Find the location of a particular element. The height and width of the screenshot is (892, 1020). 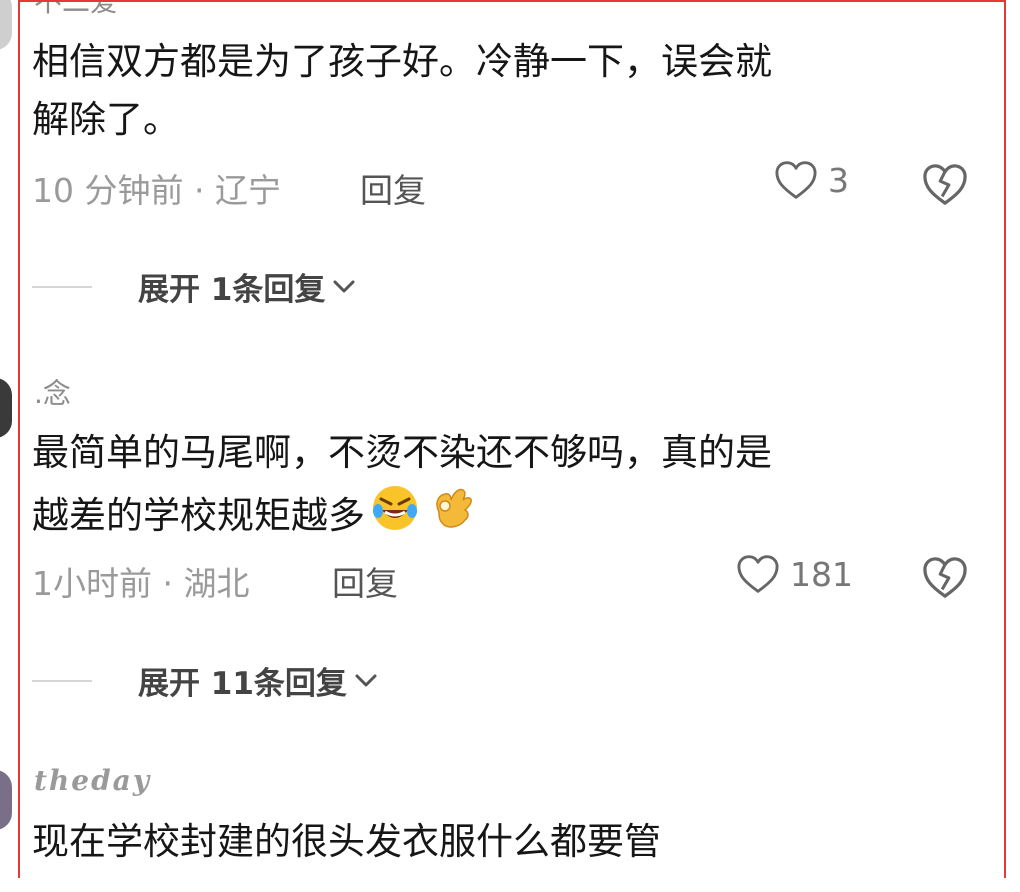

comment-content: 最简单的马尾啊，不烫不染还不够吗，真的是 越差的学校规矩越多 is located at coordinates (402, 484).